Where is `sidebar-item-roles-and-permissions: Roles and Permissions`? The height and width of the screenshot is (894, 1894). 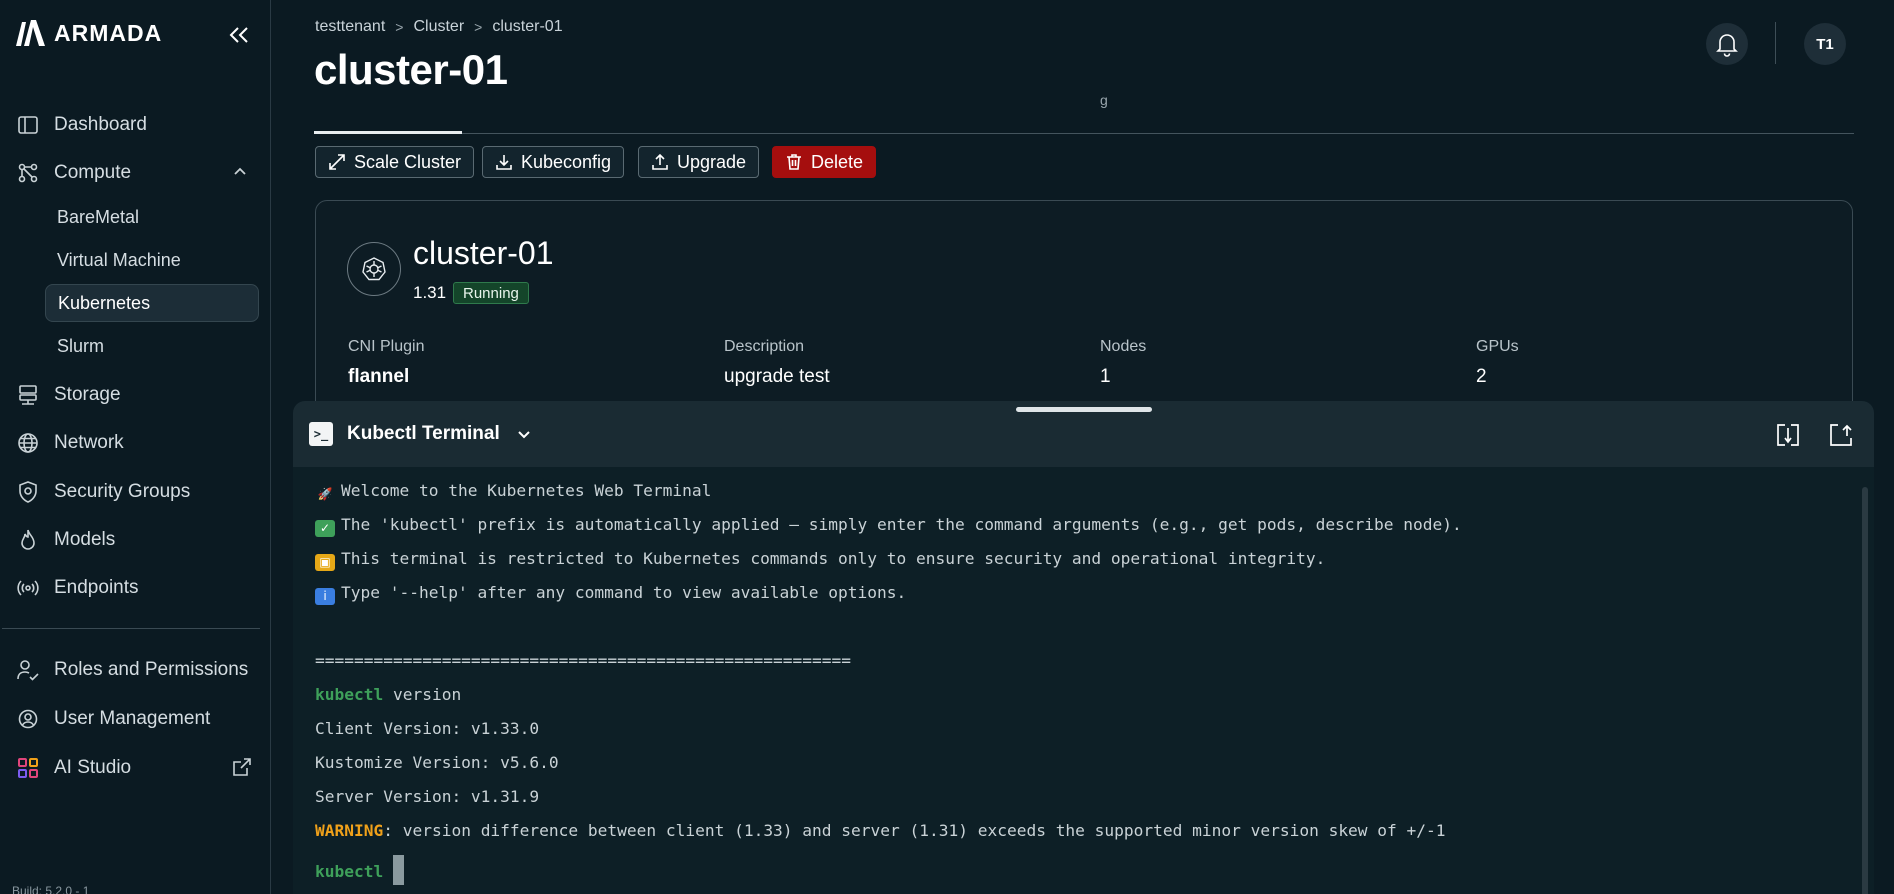 sidebar-item-roles-and-permissions: Roles and Permissions is located at coordinates (132, 670).